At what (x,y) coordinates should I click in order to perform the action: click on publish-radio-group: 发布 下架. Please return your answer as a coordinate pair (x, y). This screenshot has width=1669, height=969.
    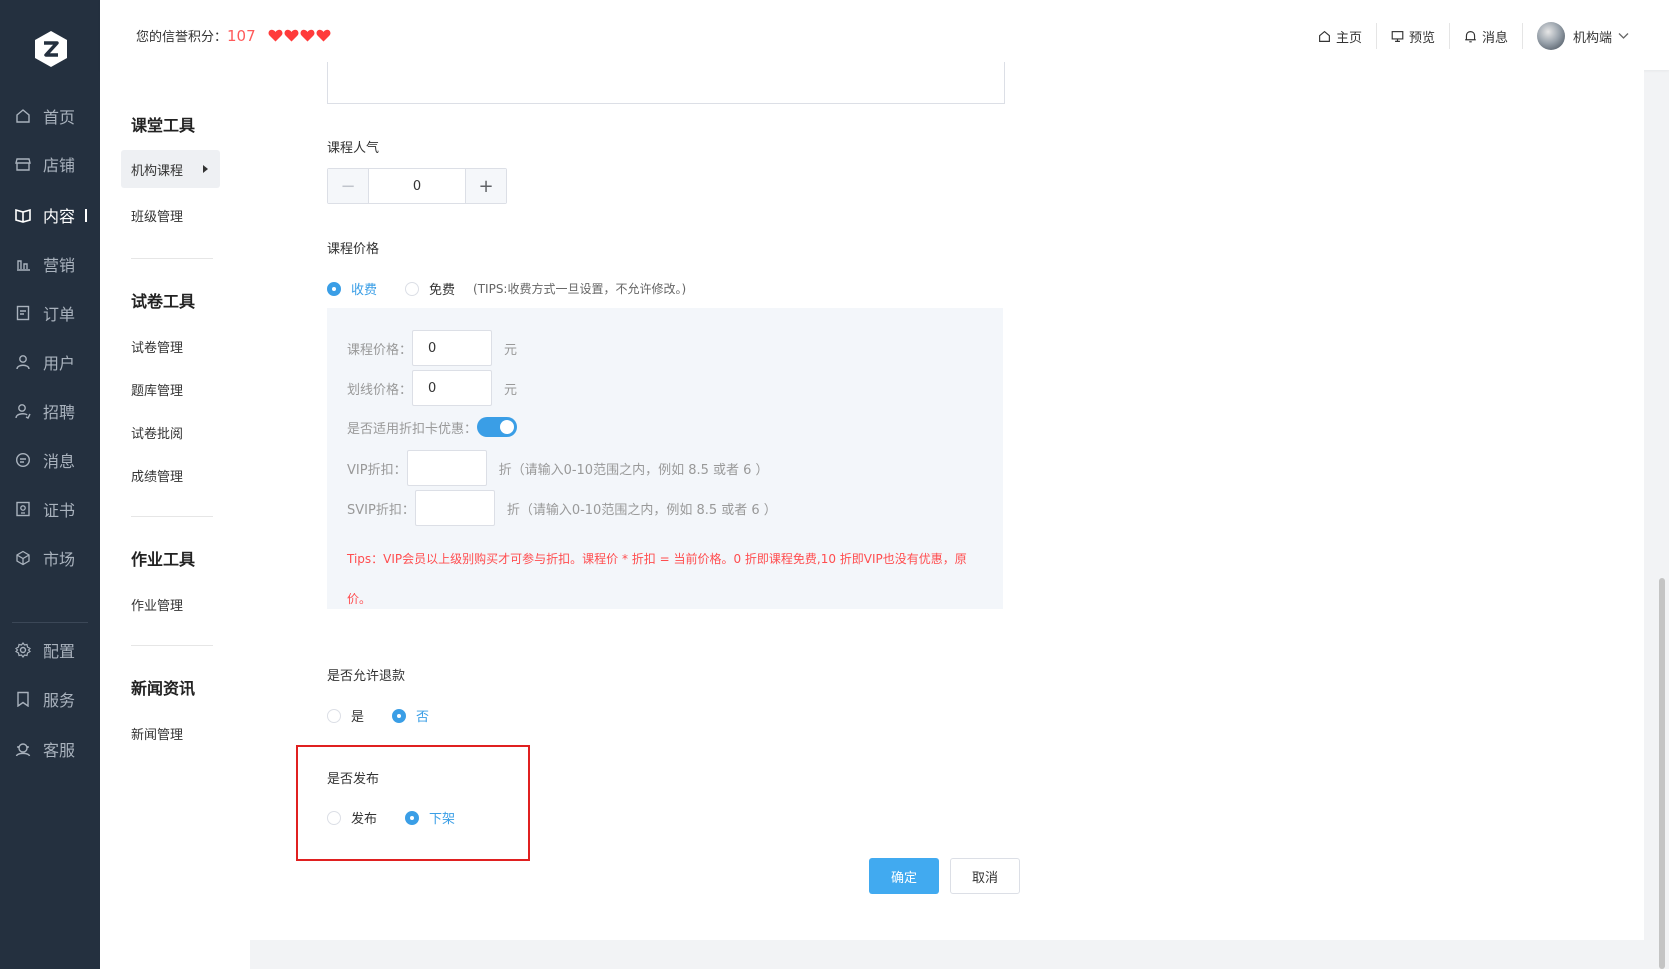
    Looking at the image, I should click on (405, 817).